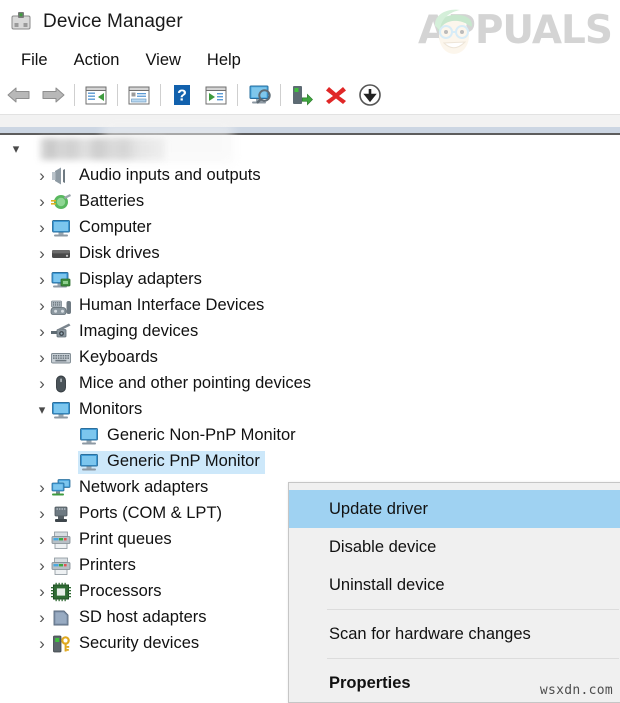 The width and height of the screenshot is (620, 703). I want to click on tree-item-content: Monitors, so click(98, 410).